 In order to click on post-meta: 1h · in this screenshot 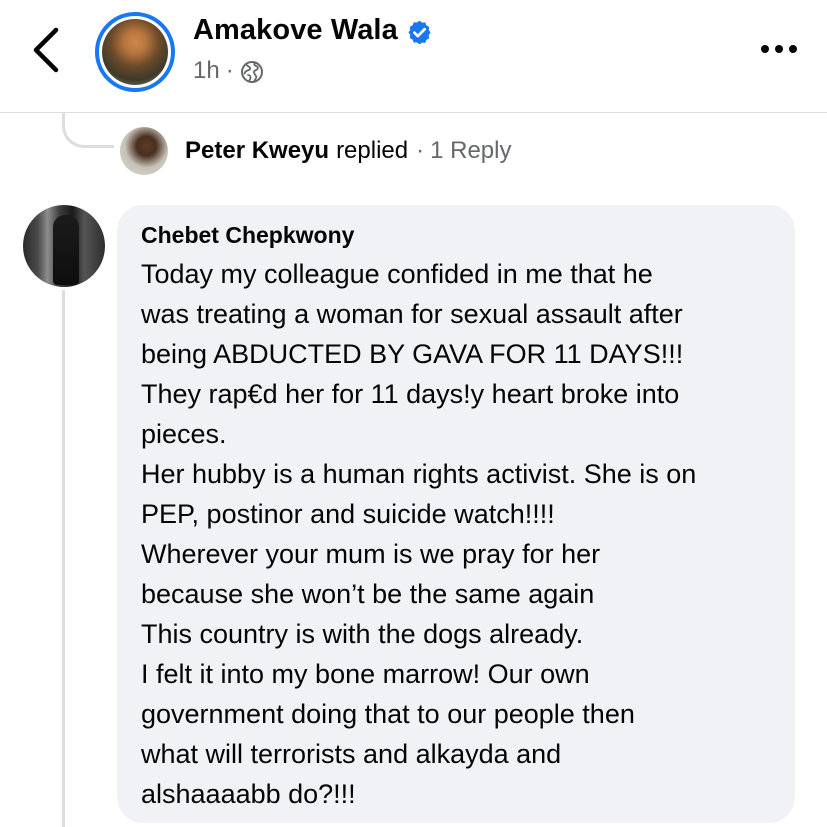, I will do `click(228, 71)`.